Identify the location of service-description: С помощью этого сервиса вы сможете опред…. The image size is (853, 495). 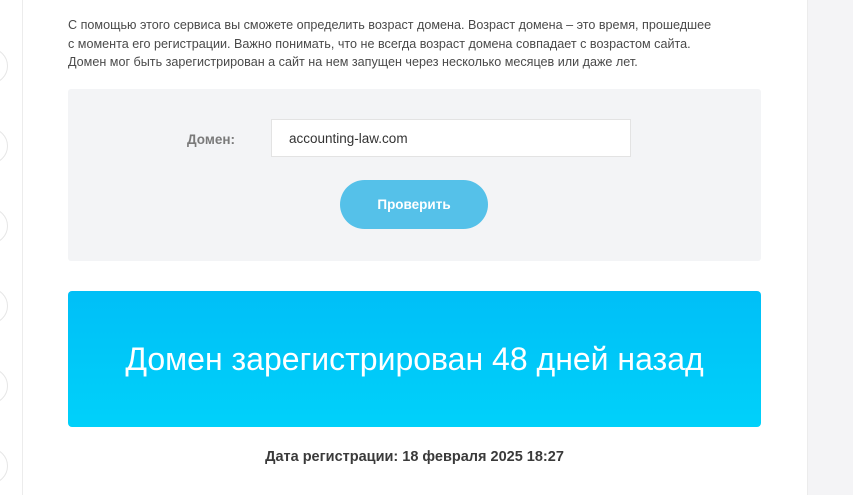
(418, 44).